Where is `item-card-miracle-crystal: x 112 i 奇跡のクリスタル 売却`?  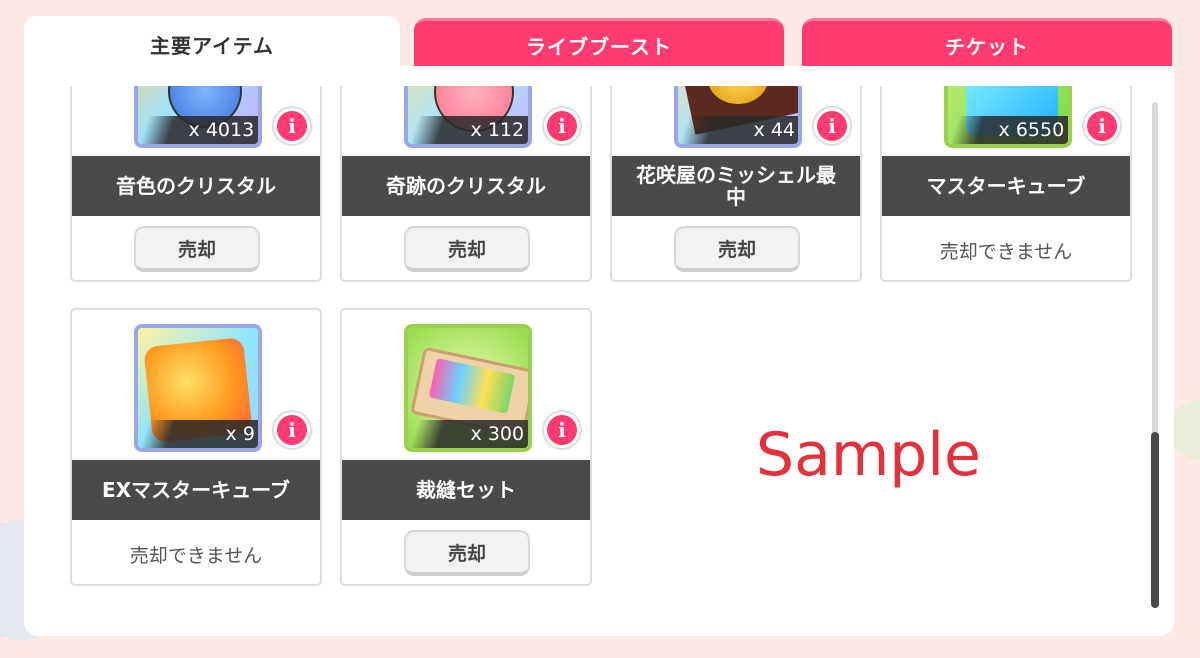
item-card-miracle-crystal: x 112 i 奇跡のクリスタル 売却 is located at coordinates (466, 184).